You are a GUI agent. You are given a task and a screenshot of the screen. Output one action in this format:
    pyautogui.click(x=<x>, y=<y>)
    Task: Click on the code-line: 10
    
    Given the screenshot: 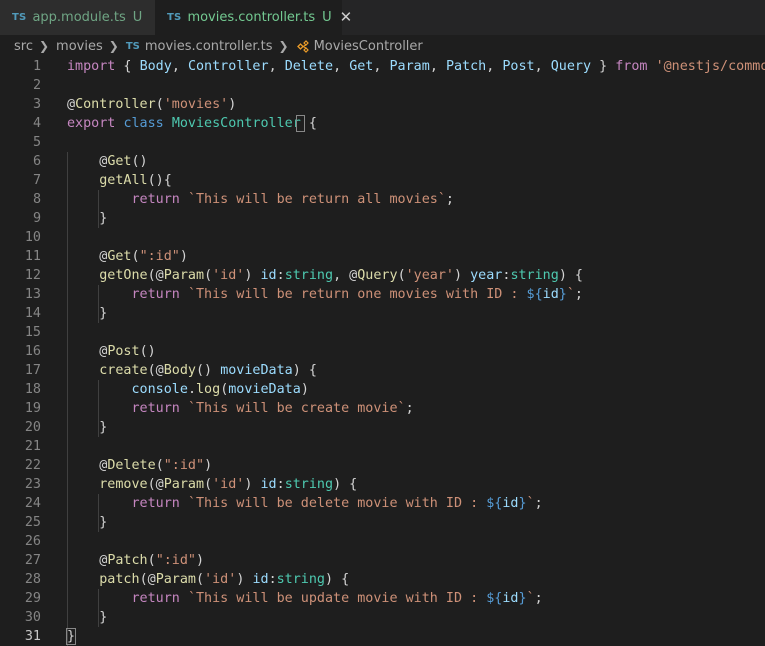 What is the action you would take?
    pyautogui.click(x=382, y=237)
    